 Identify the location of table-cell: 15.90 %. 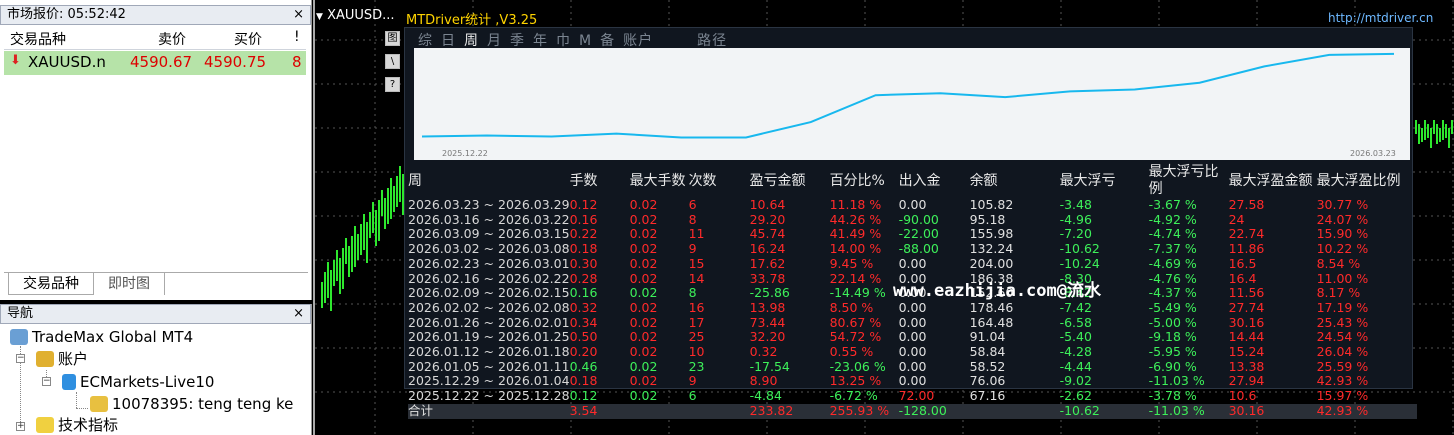
(1342, 234).